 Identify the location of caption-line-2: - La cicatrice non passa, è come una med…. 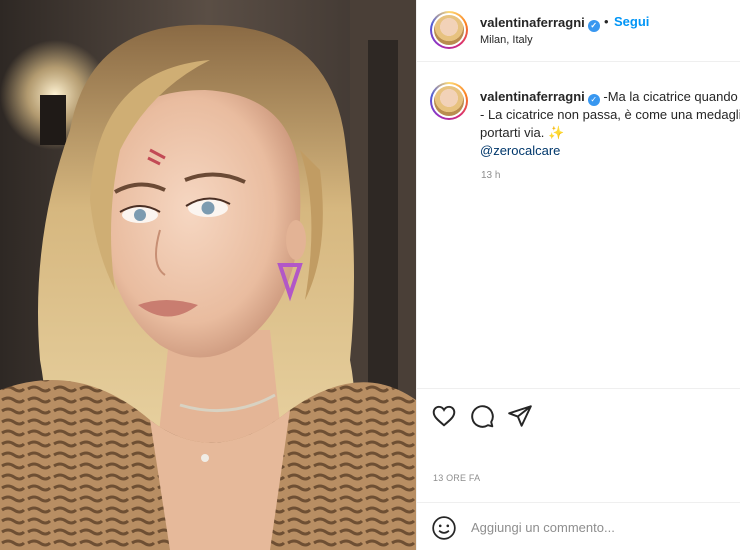
(610, 114).